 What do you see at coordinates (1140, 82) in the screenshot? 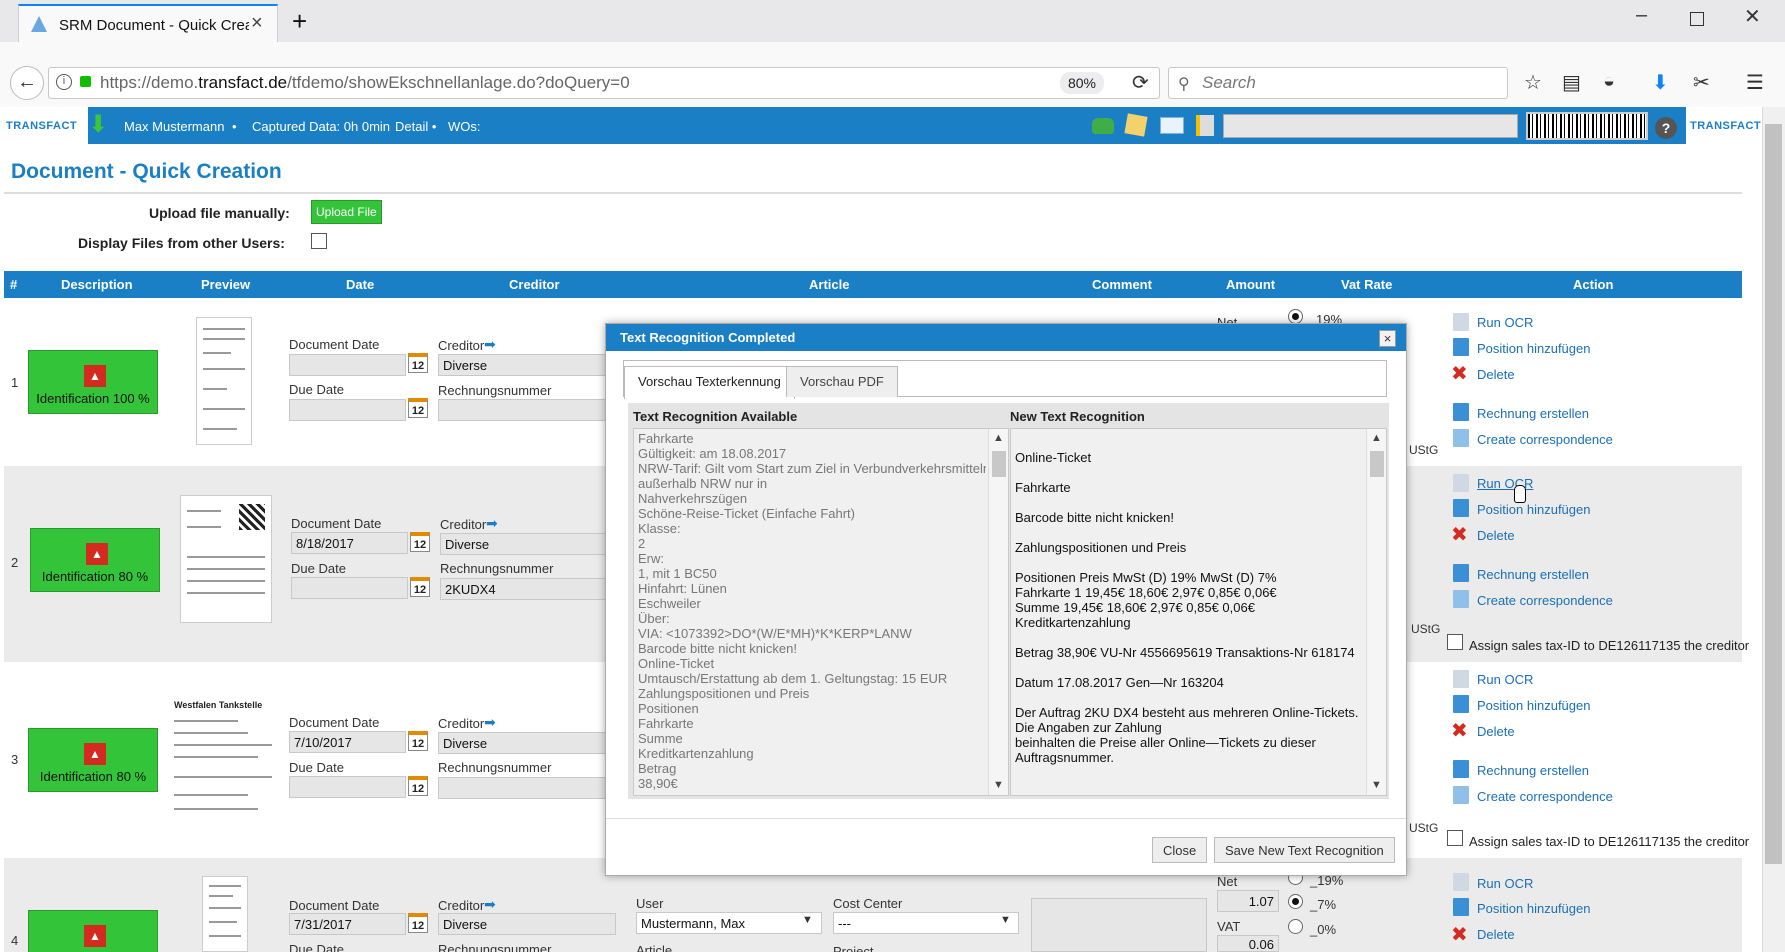
I see `reload-icon: ⟳` at bounding box center [1140, 82].